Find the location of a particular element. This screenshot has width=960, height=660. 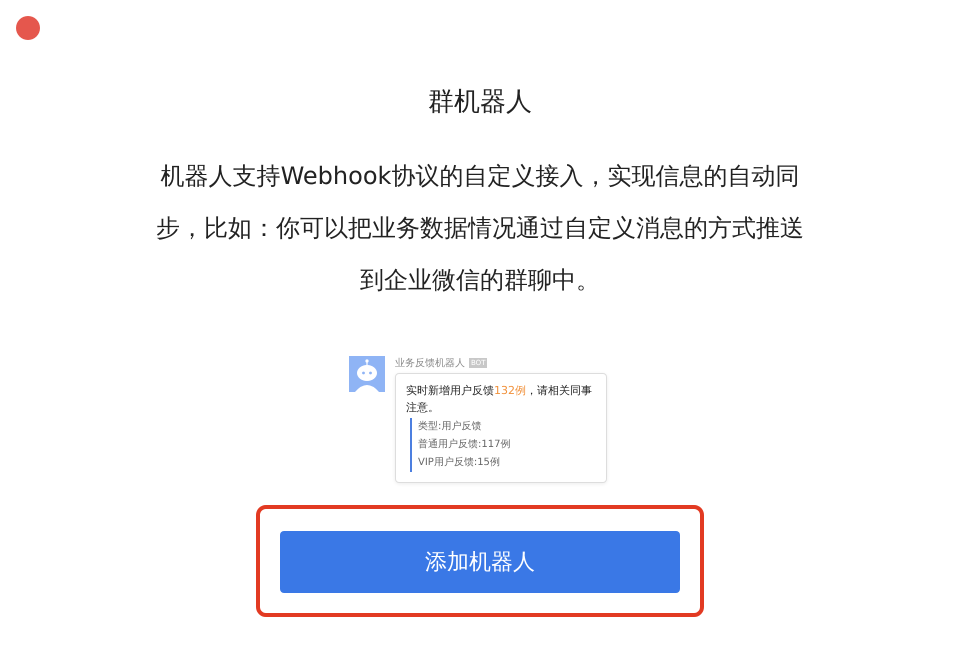

quote-line: VIP用户反馈:15例 is located at coordinates (459, 463).